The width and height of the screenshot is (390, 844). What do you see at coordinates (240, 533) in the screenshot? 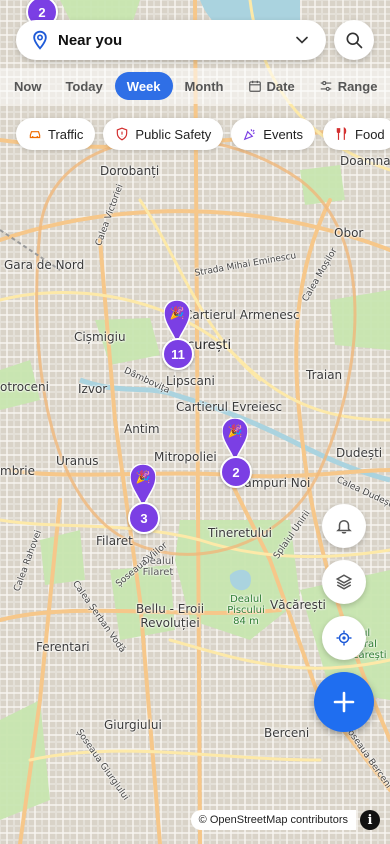
I see `map-label-tineretului: Tineretului` at bounding box center [240, 533].